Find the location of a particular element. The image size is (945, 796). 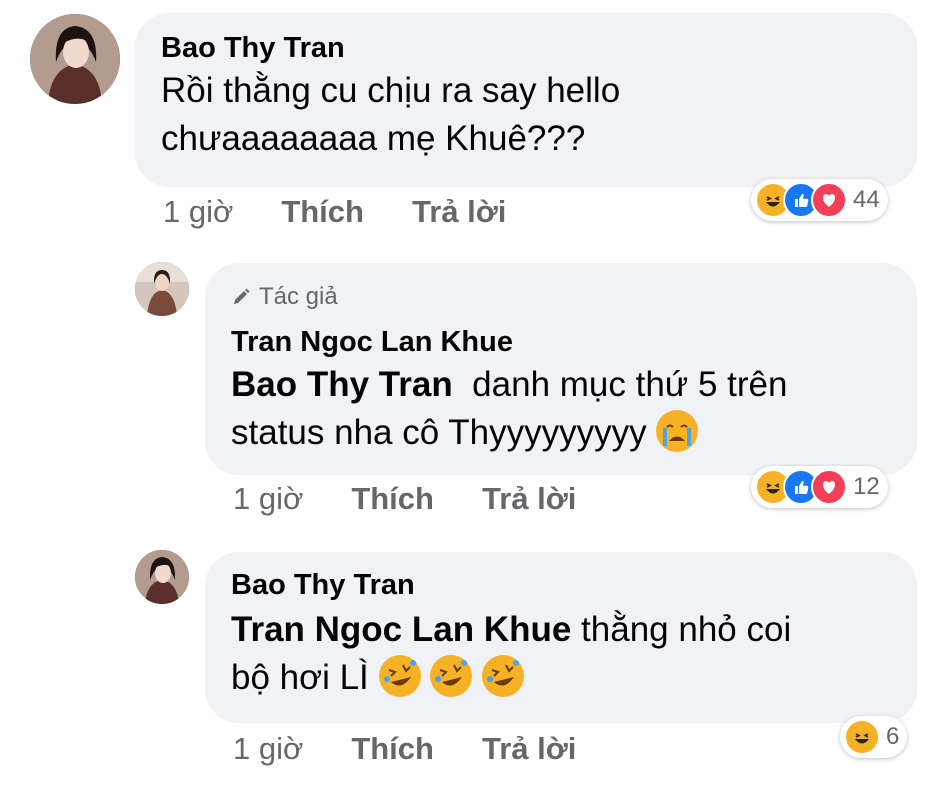

reaction-summary: 44 is located at coordinates (819, 200).